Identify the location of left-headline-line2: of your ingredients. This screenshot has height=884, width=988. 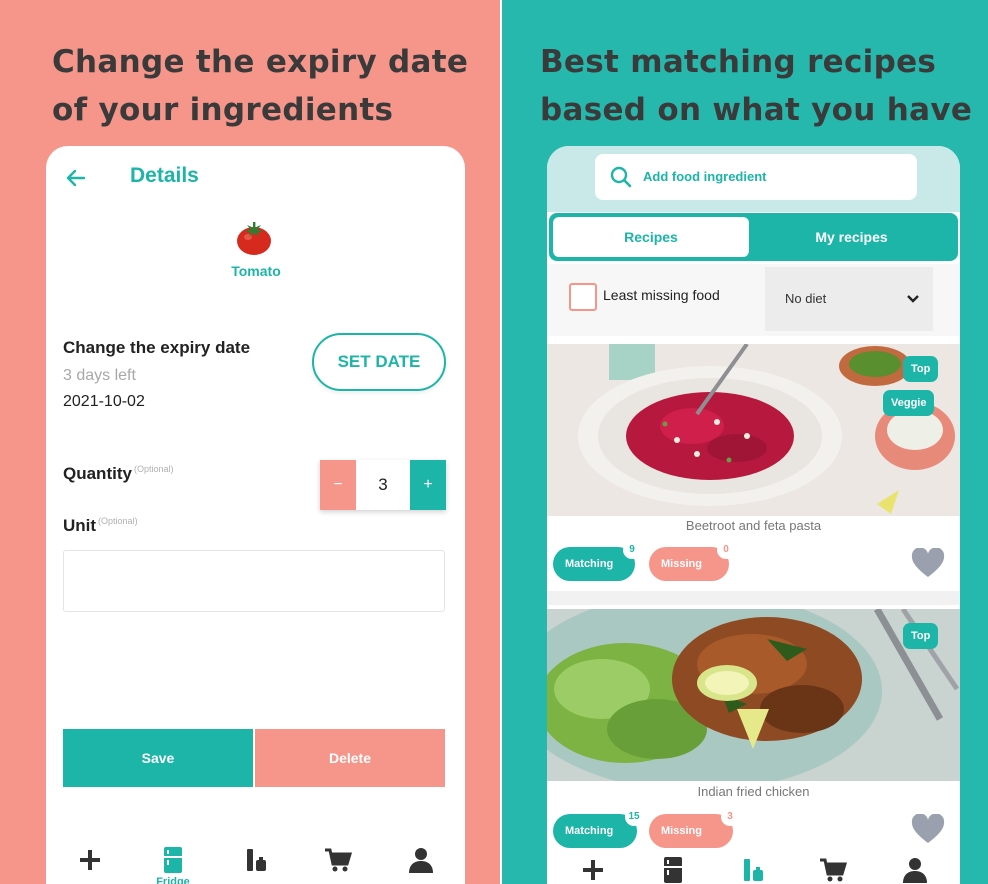
(223, 110).